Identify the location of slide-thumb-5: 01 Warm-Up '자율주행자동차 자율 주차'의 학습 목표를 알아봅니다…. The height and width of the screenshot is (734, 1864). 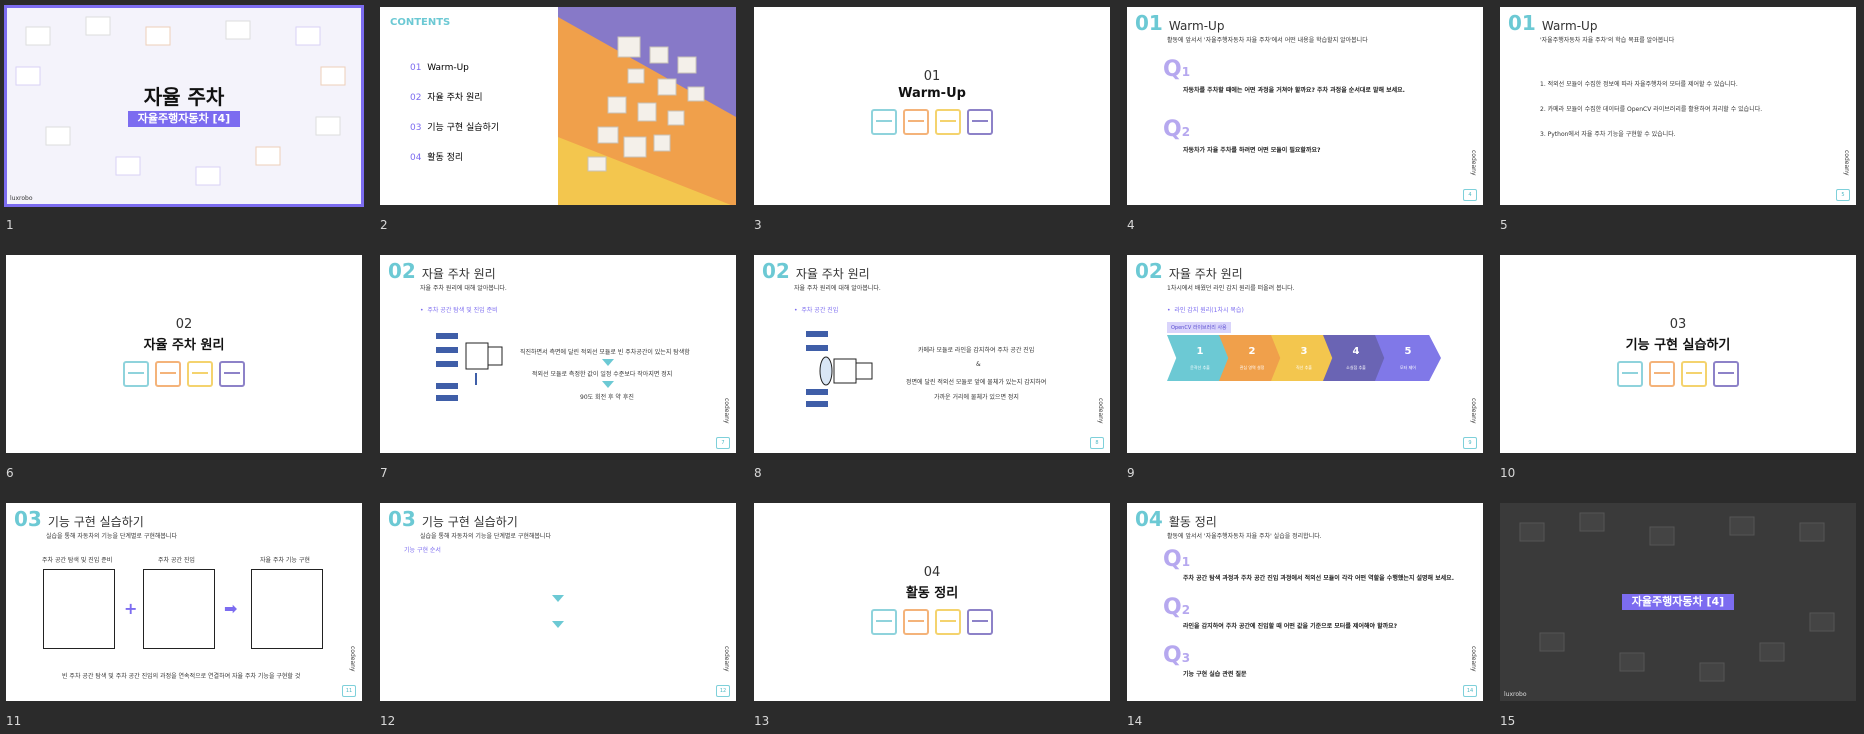
(1678, 119).